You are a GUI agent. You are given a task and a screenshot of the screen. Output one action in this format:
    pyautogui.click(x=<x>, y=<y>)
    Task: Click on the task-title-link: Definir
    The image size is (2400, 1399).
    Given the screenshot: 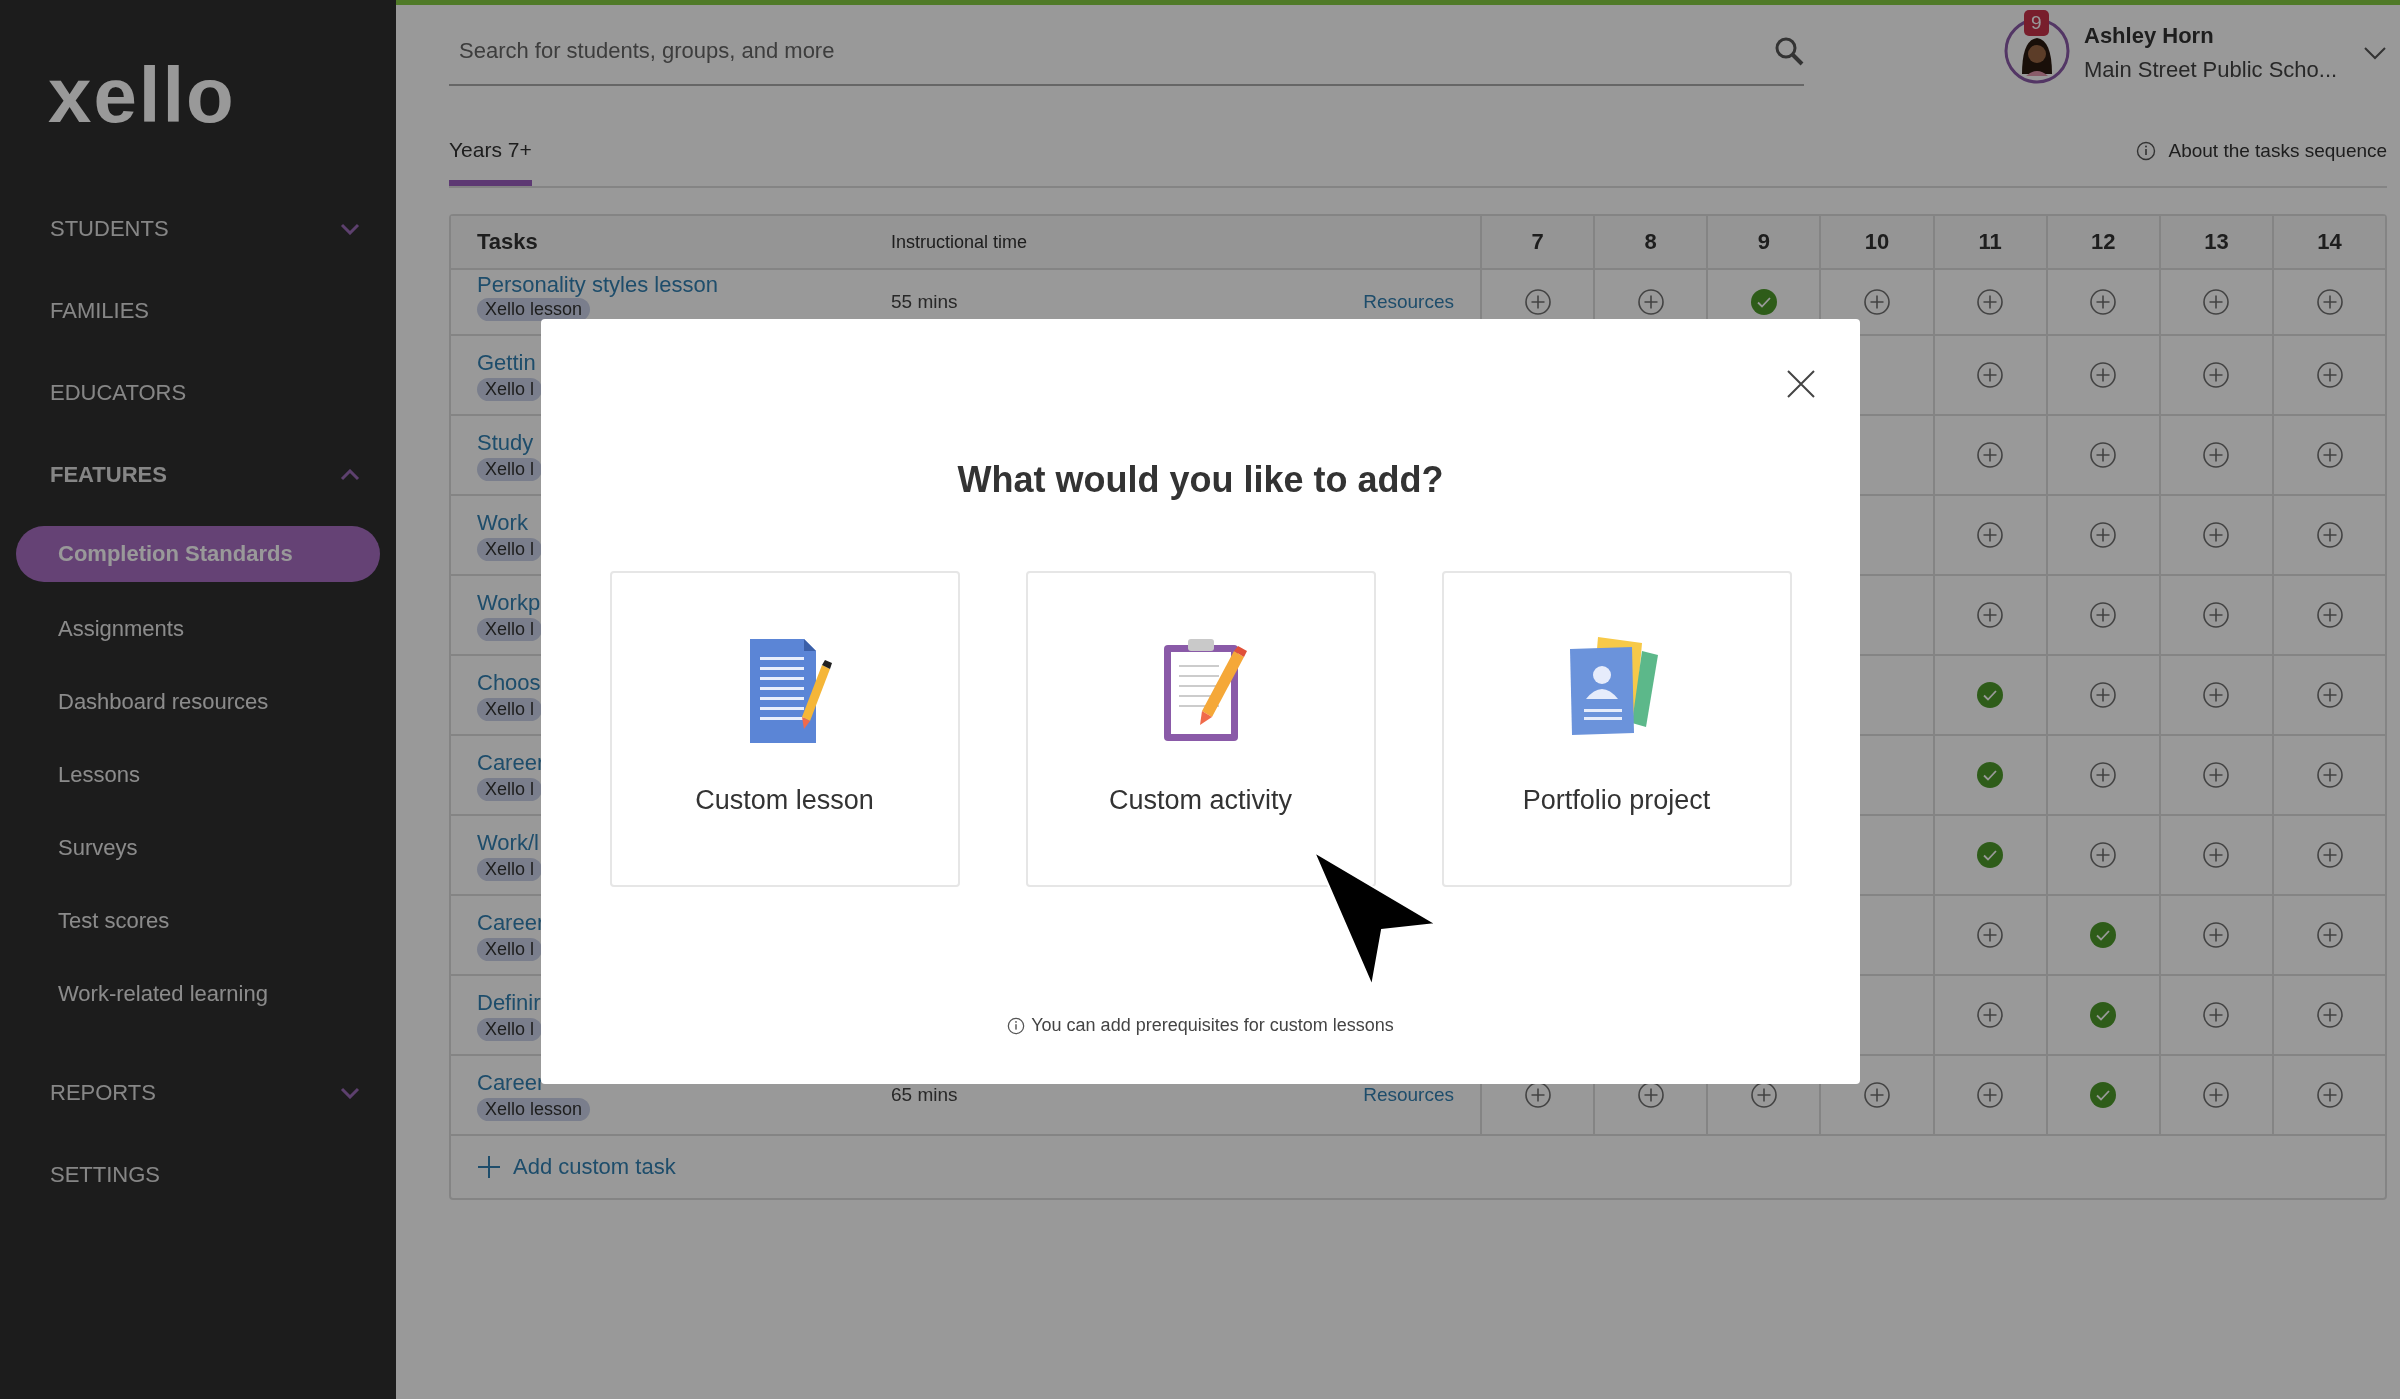 What is the action you would take?
    pyautogui.click(x=509, y=1002)
    